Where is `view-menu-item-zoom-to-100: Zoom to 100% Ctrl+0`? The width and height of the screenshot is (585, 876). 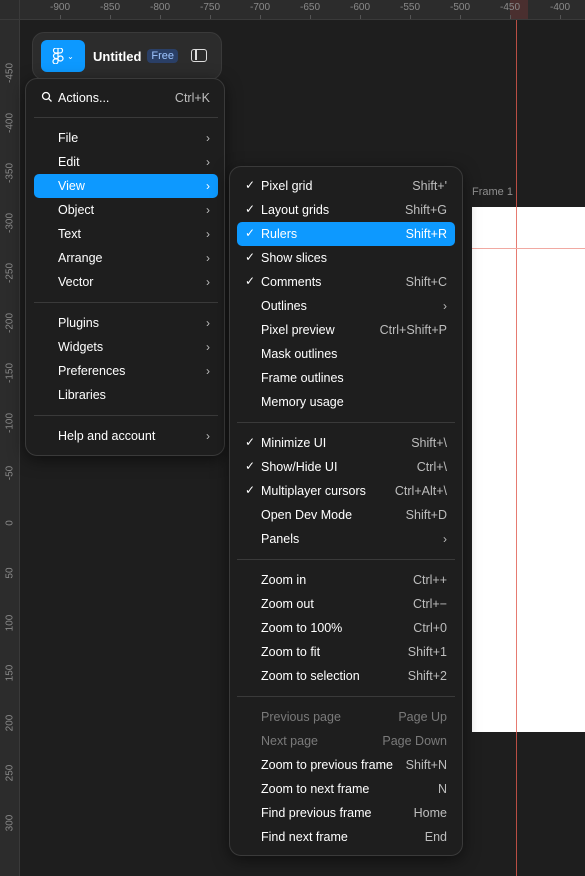 view-menu-item-zoom-to-100: Zoom to 100% Ctrl+0 is located at coordinates (346, 628).